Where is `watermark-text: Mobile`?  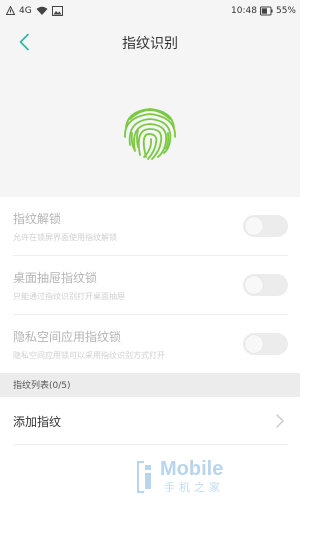 watermark-text: Mobile is located at coordinates (192, 469).